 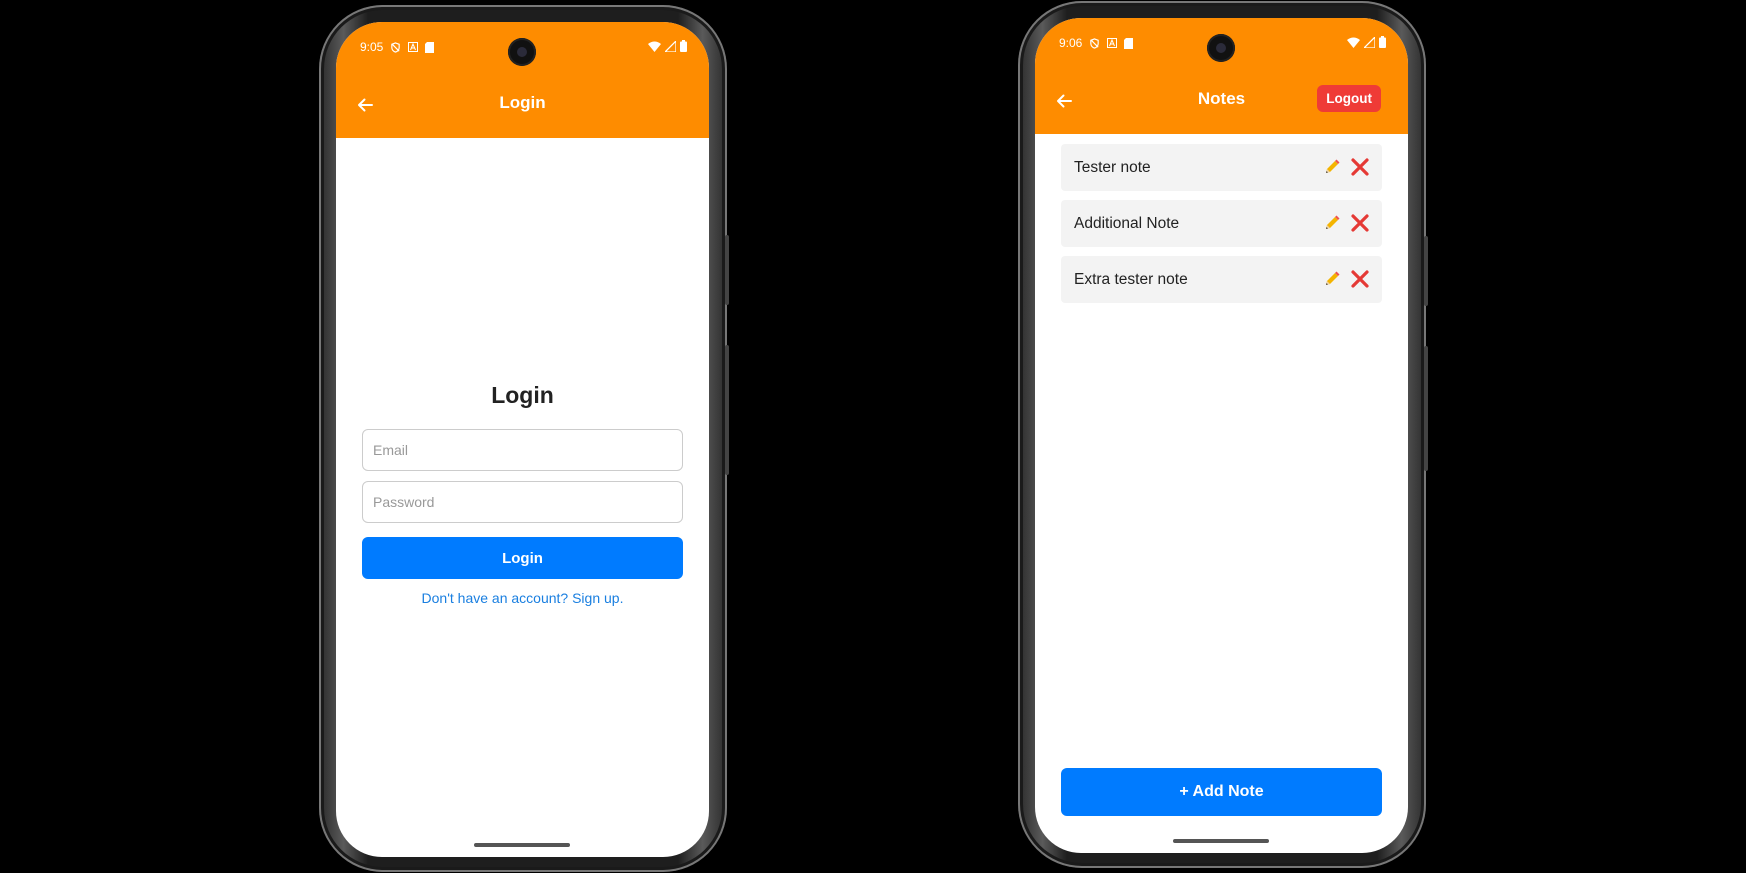 I want to click on email-input, so click(x=522, y=450).